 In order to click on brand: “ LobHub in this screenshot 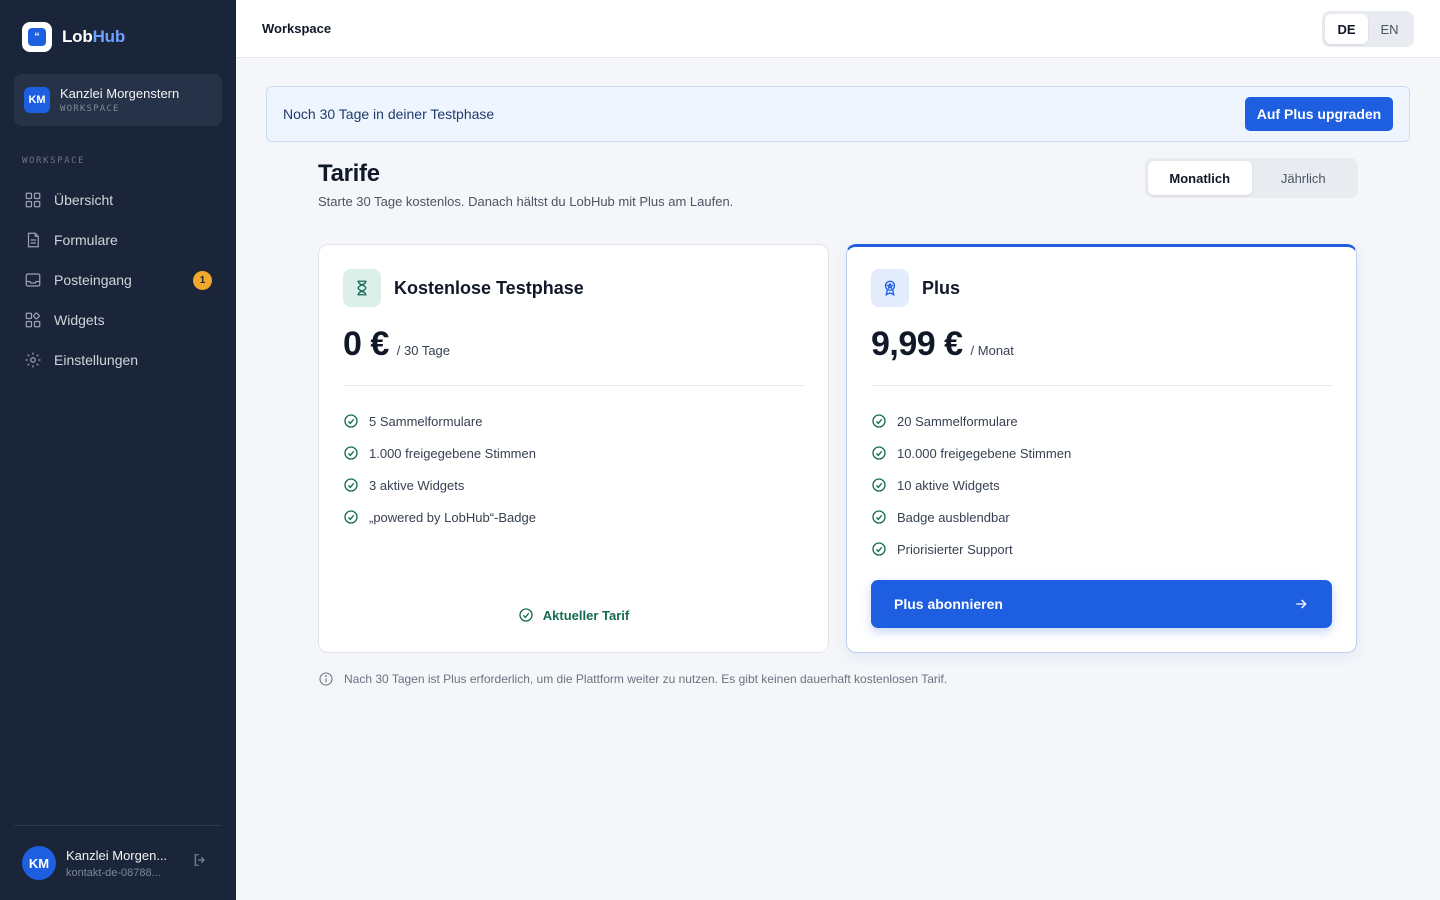, I will do `click(73, 37)`.